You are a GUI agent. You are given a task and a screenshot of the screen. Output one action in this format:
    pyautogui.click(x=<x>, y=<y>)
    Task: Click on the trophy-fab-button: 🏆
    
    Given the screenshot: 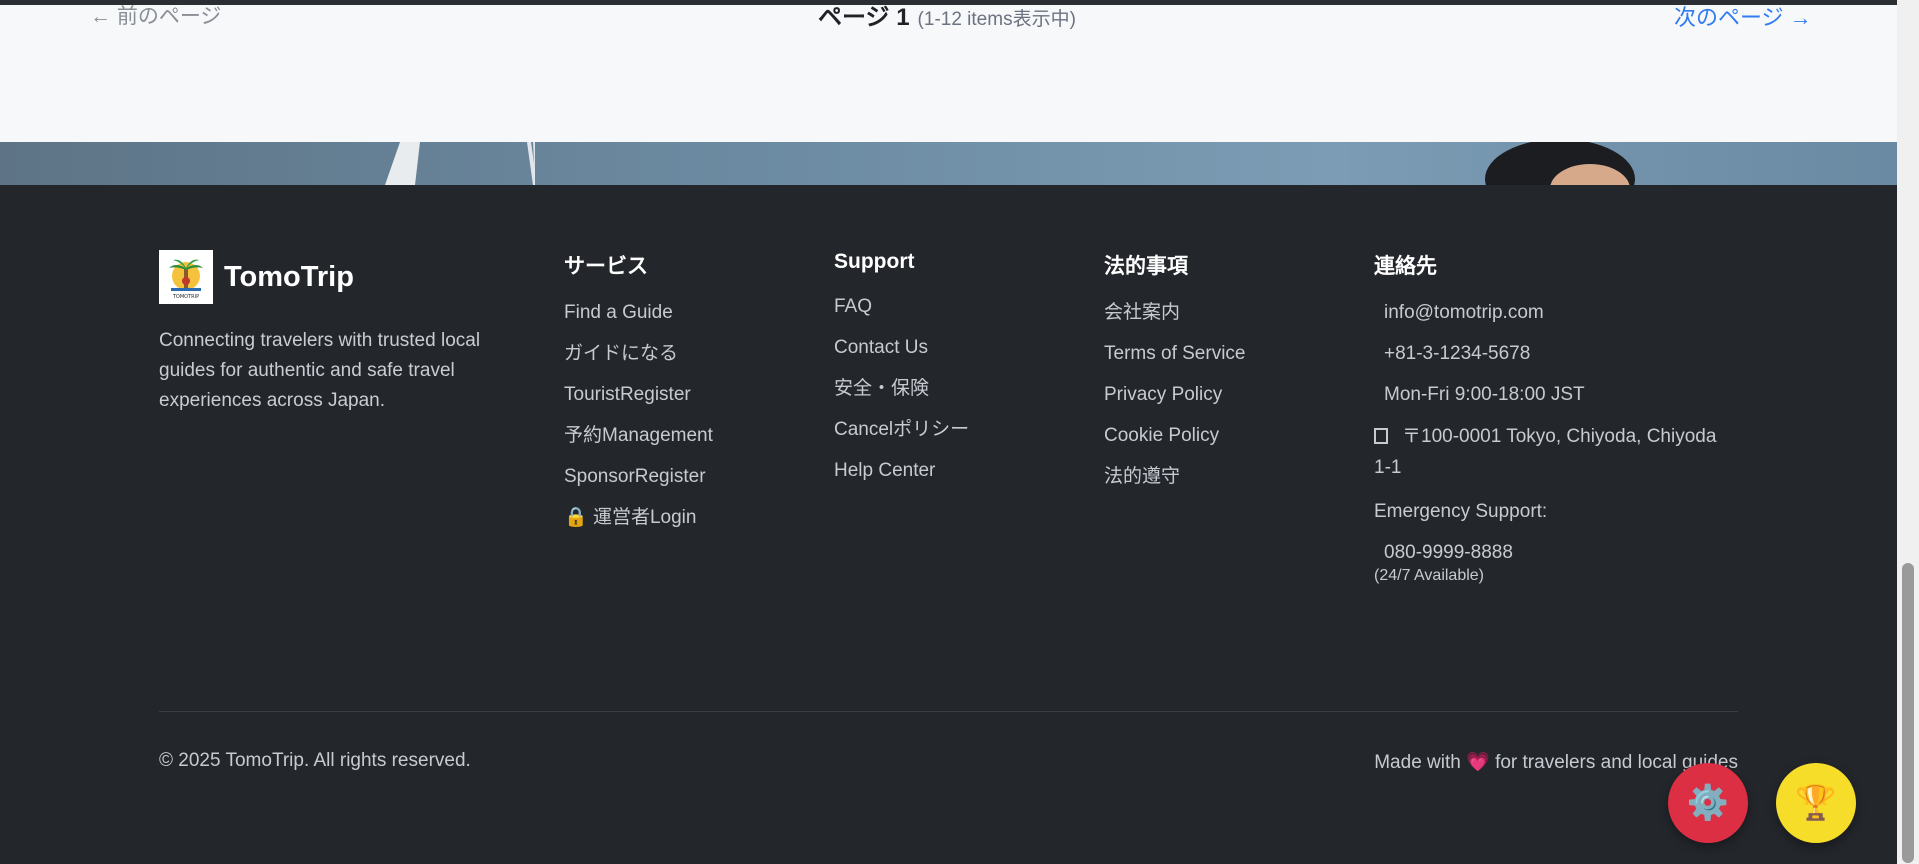 What is the action you would take?
    pyautogui.click(x=1816, y=803)
    